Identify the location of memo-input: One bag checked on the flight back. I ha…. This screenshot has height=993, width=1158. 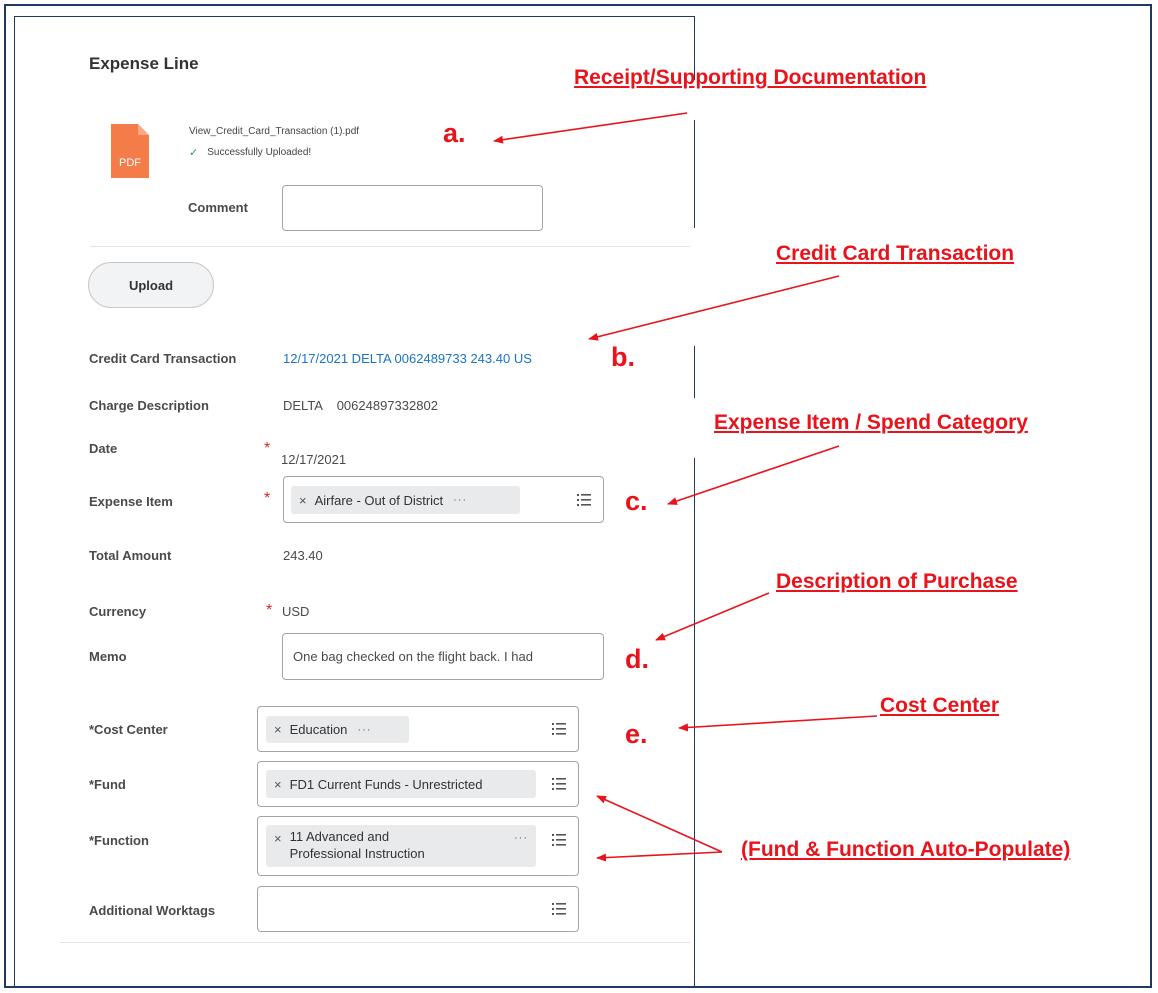
(443, 656).